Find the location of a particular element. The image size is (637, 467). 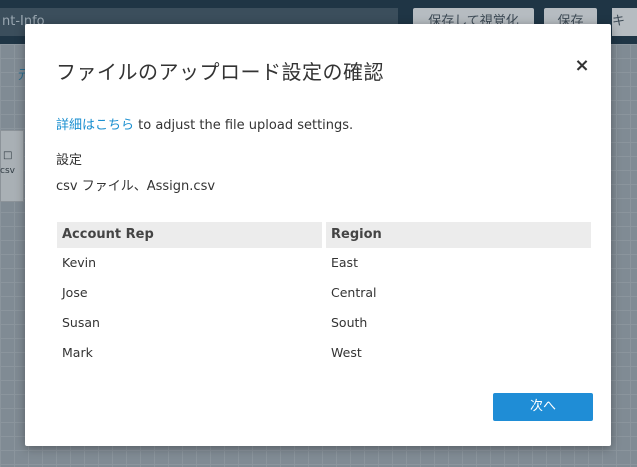

table-cell: Susan is located at coordinates (81, 322).